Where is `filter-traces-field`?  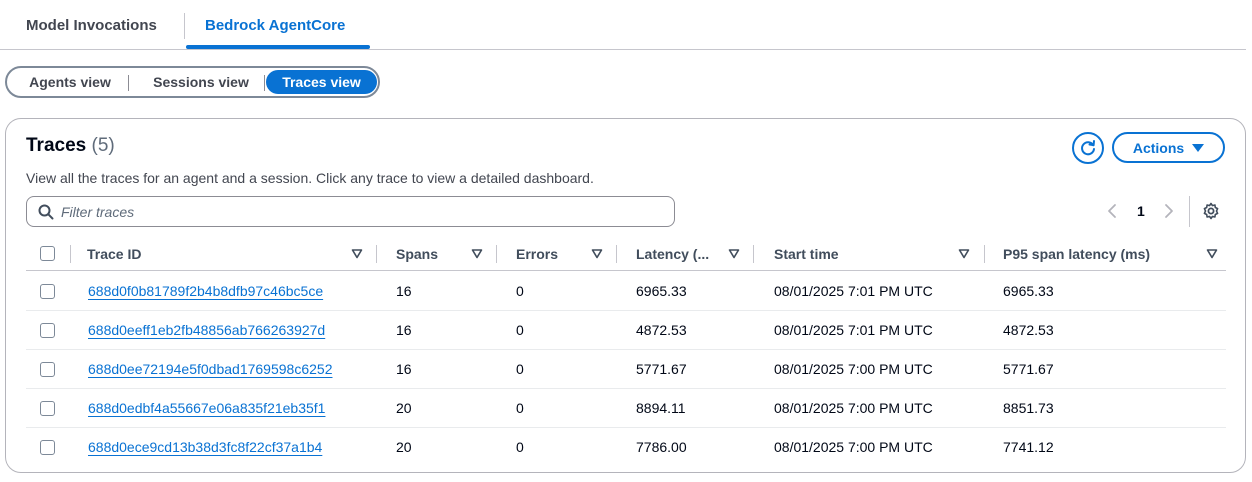
filter-traces-field is located at coordinates (350, 211).